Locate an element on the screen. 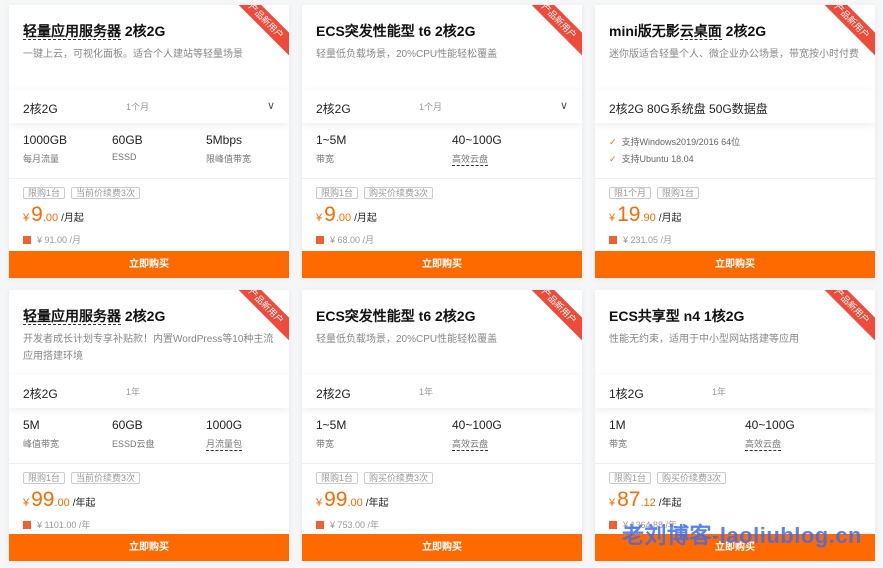  card-description: 轻量低负载场景，20%CPU性能轻松覆盖 is located at coordinates (407, 339).